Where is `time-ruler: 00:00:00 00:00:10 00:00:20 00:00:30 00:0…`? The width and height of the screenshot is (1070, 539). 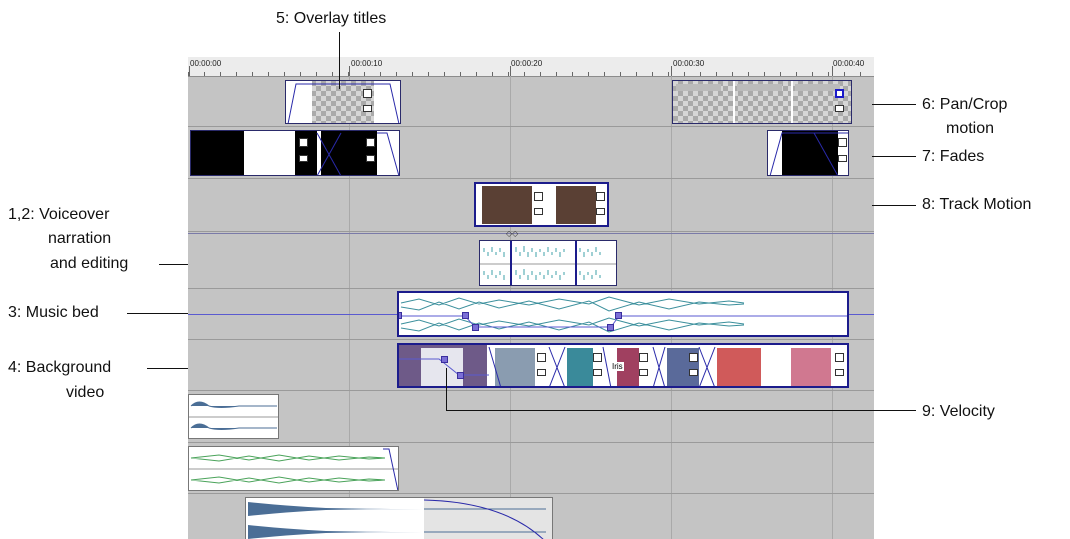
time-ruler: 00:00:00 00:00:10 00:00:20 00:00:30 00:0… is located at coordinates (531, 67).